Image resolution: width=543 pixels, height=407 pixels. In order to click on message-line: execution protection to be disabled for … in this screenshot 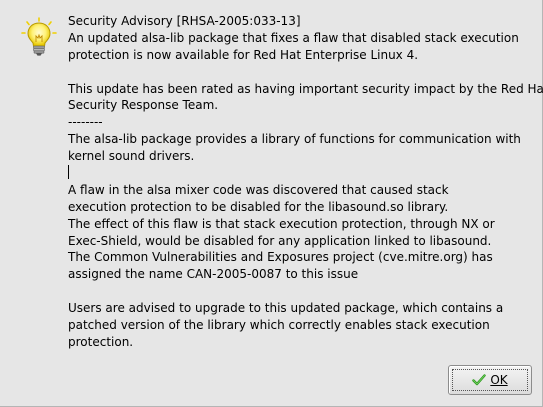, I will do `click(258, 206)`.